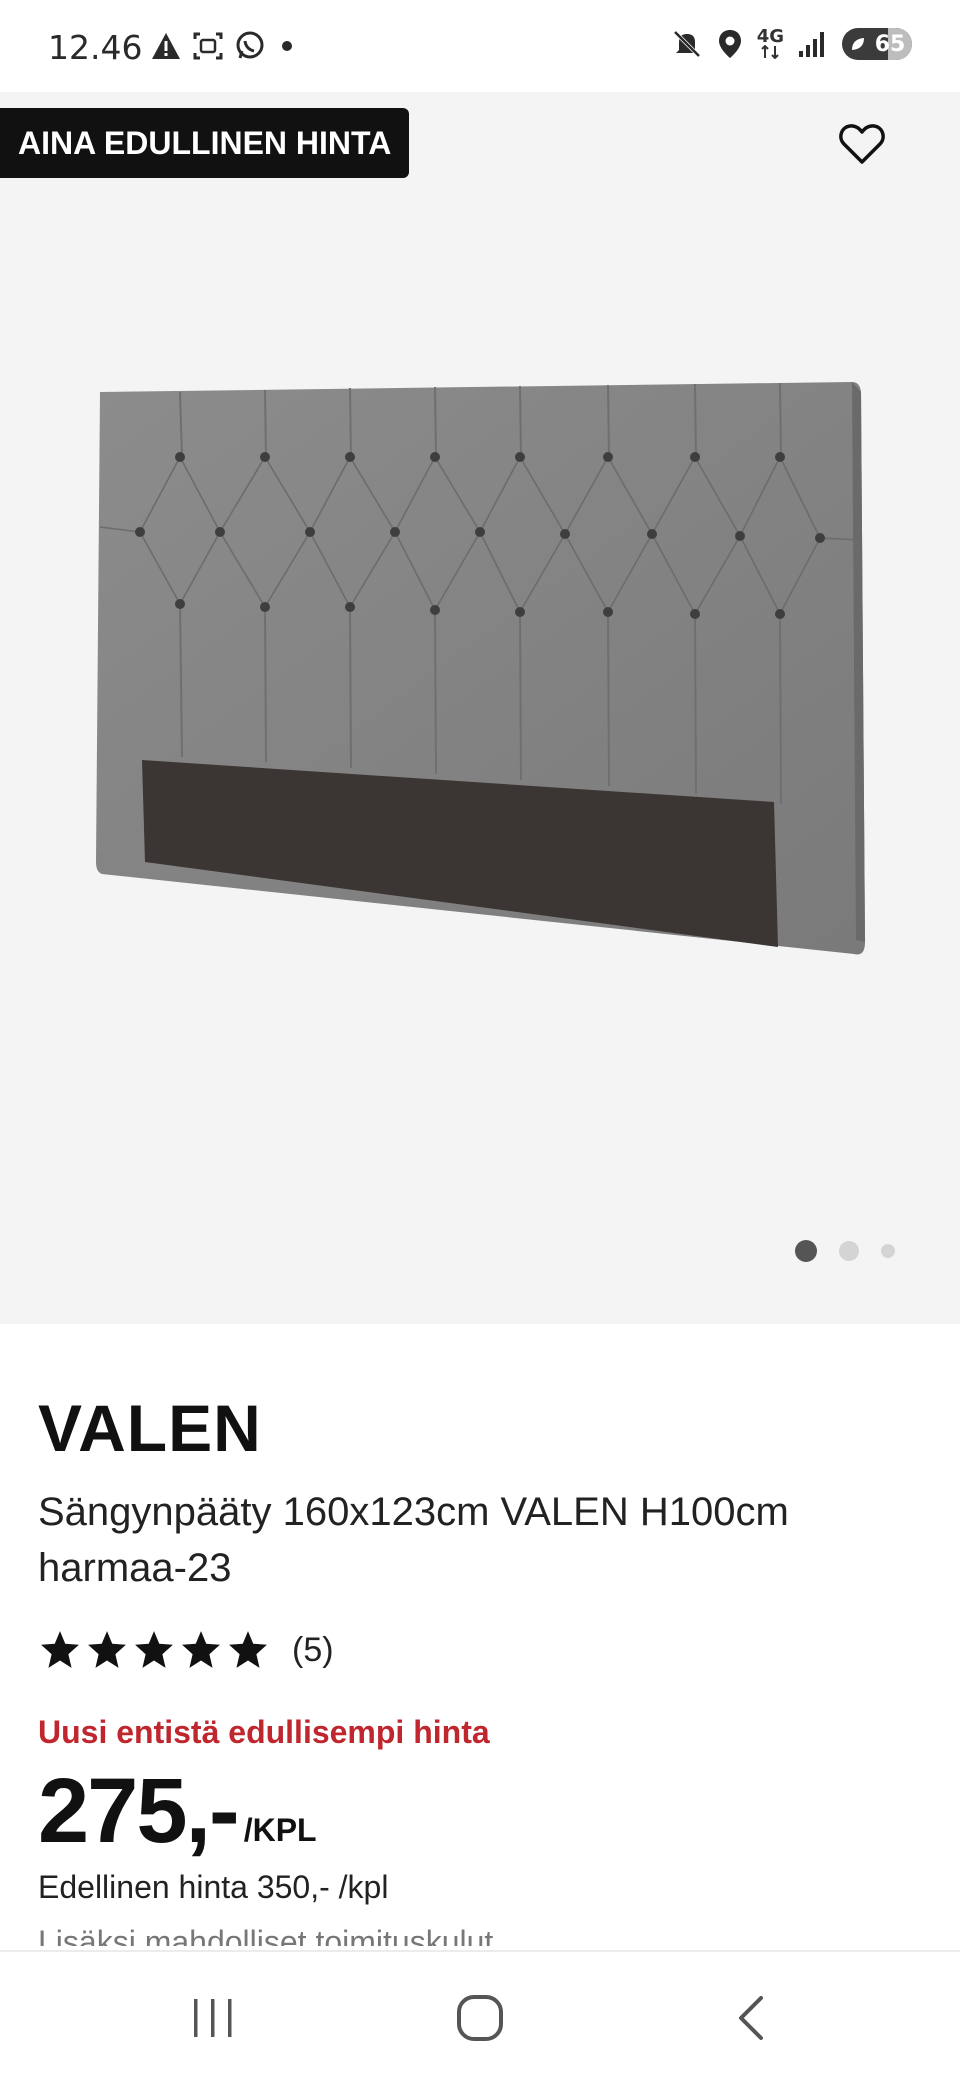 The width and height of the screenshot is (960, 2080). I want to click on home-icon, so click(480, 2018).